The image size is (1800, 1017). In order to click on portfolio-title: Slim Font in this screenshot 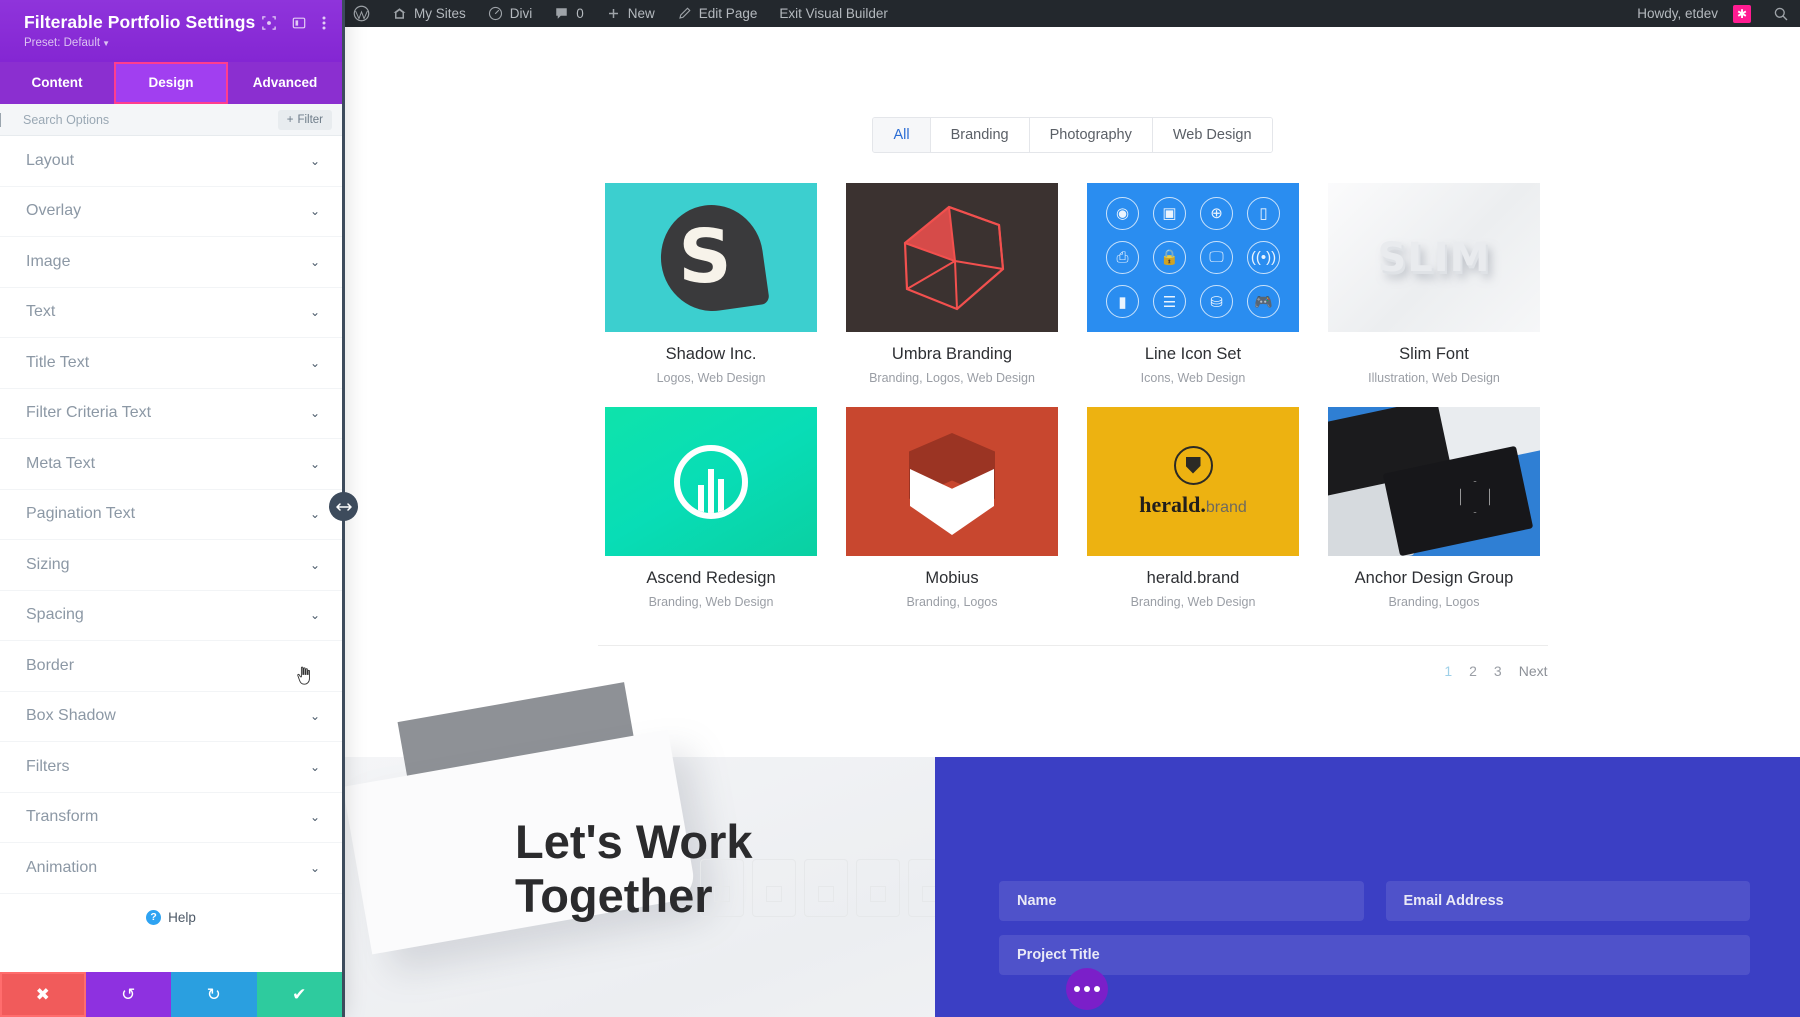, I will do `click(1434, 354)`.